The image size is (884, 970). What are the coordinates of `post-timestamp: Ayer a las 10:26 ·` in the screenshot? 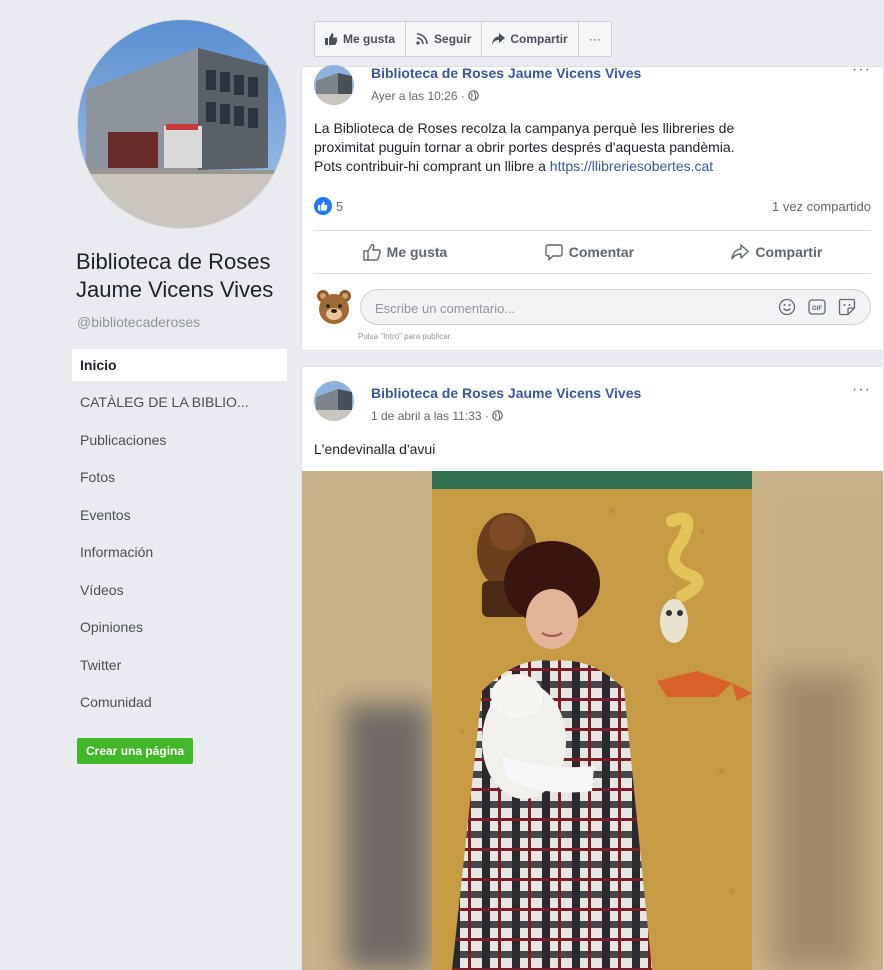 It's located at (425, 96).